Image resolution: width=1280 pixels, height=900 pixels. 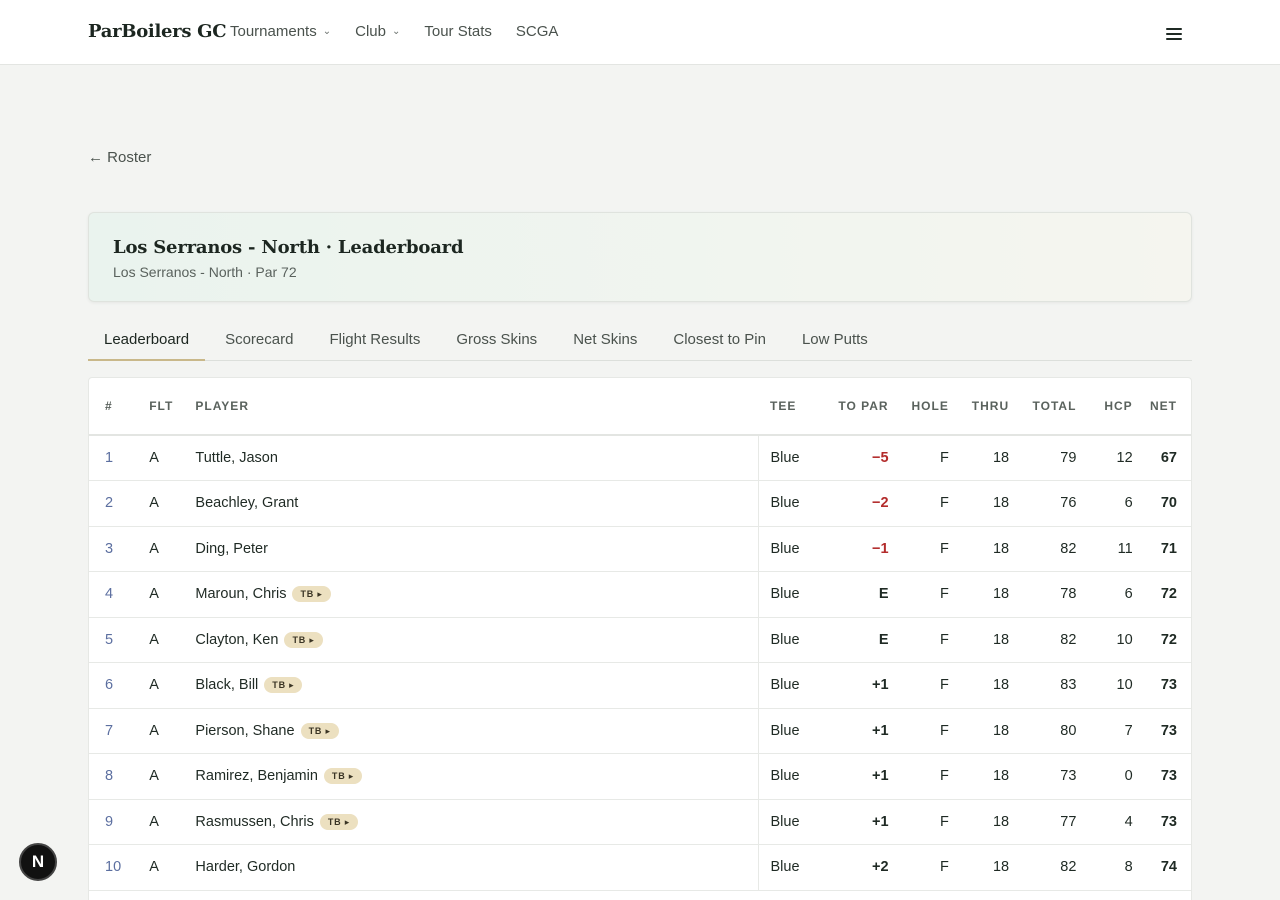 I want to click on next-dev-tools-button: N, so click(x=38, y=862).